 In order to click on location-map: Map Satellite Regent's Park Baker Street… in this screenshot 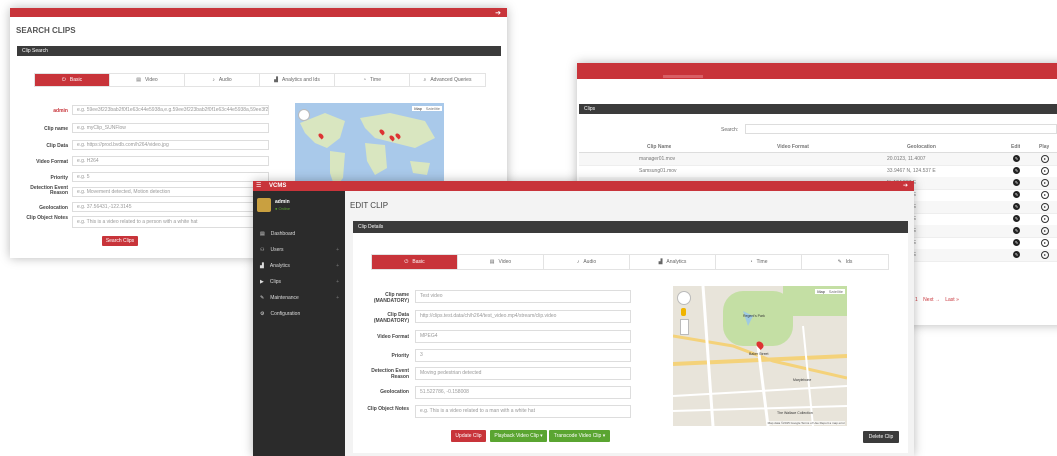, I will do `click(760, 356)`.